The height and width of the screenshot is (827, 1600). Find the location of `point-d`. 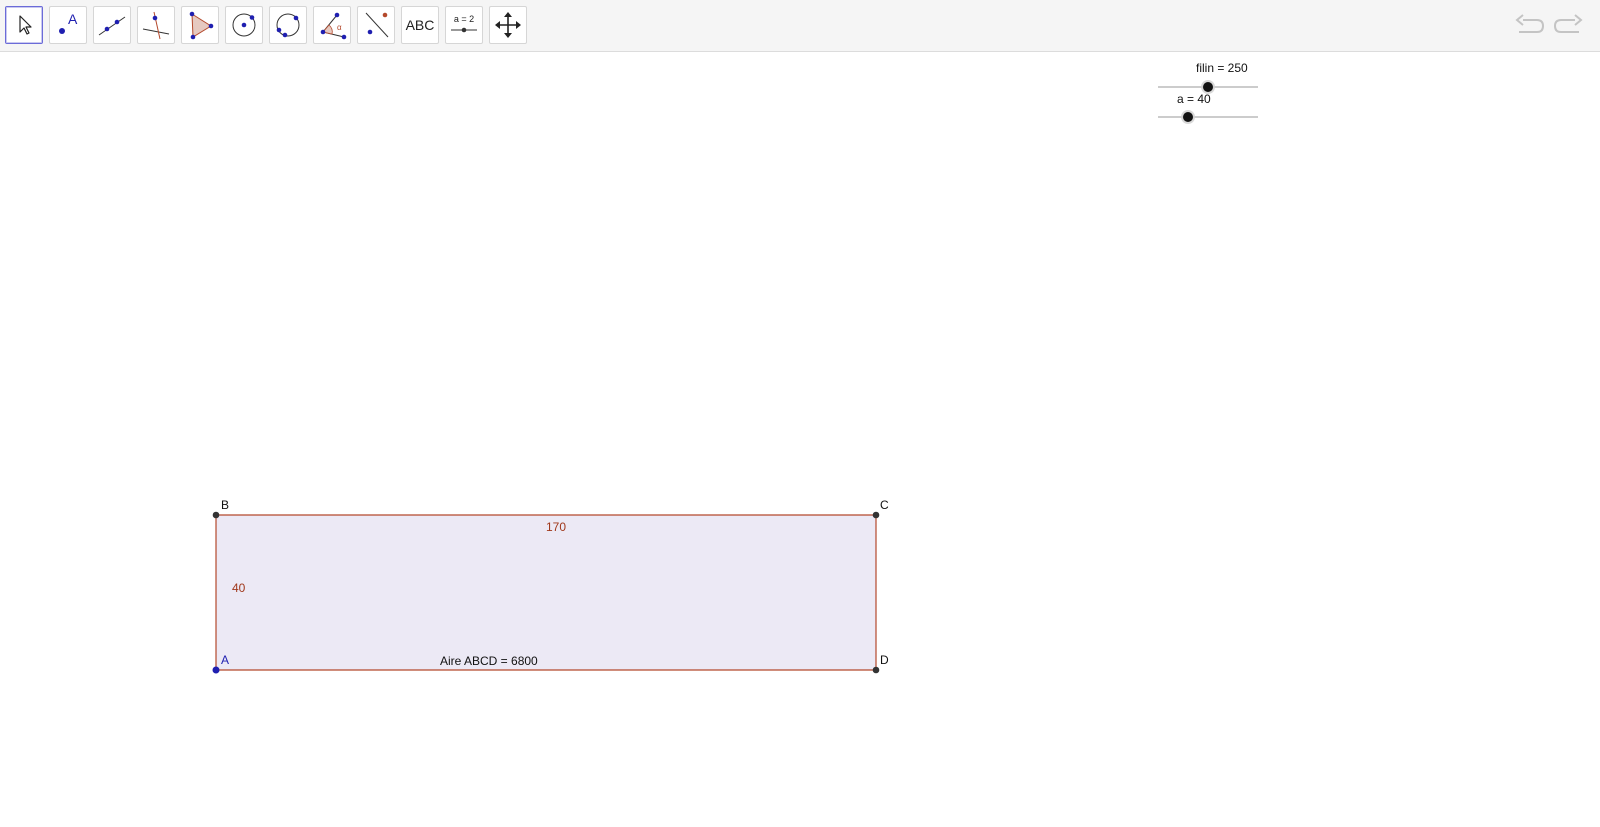

point-d is located at coordinates (876, 670).